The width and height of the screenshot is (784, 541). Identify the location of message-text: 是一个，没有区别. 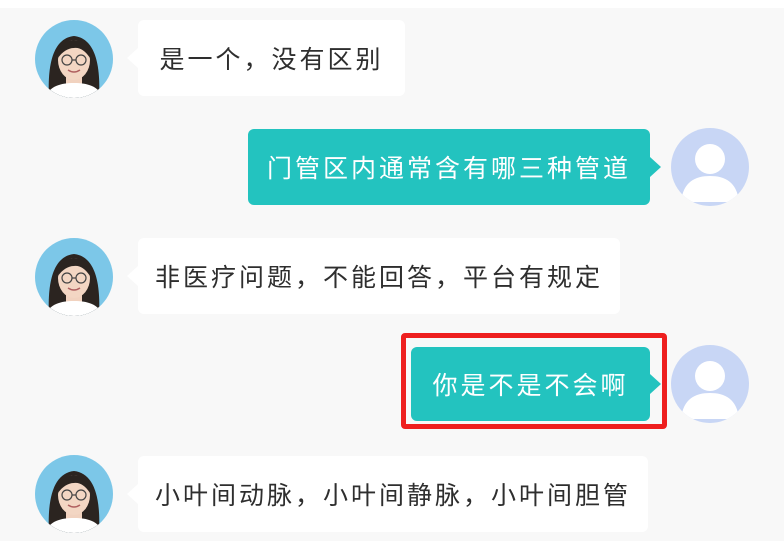
(271, 59).